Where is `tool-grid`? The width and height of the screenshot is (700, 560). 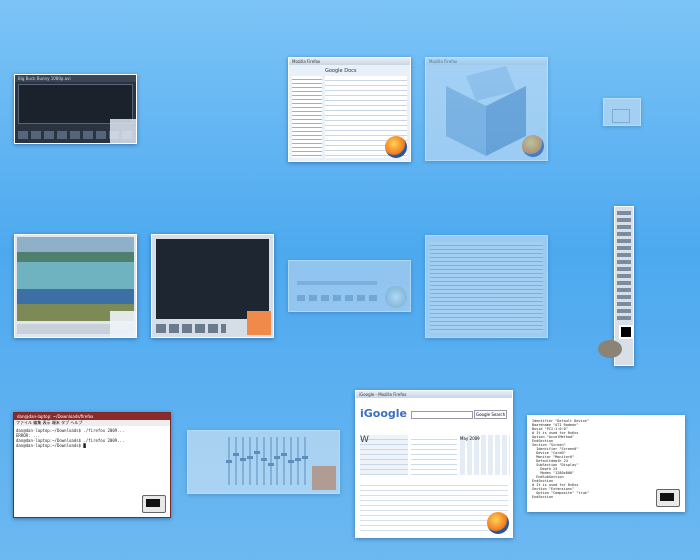
tool-grid is located at coordinates (624, 266).